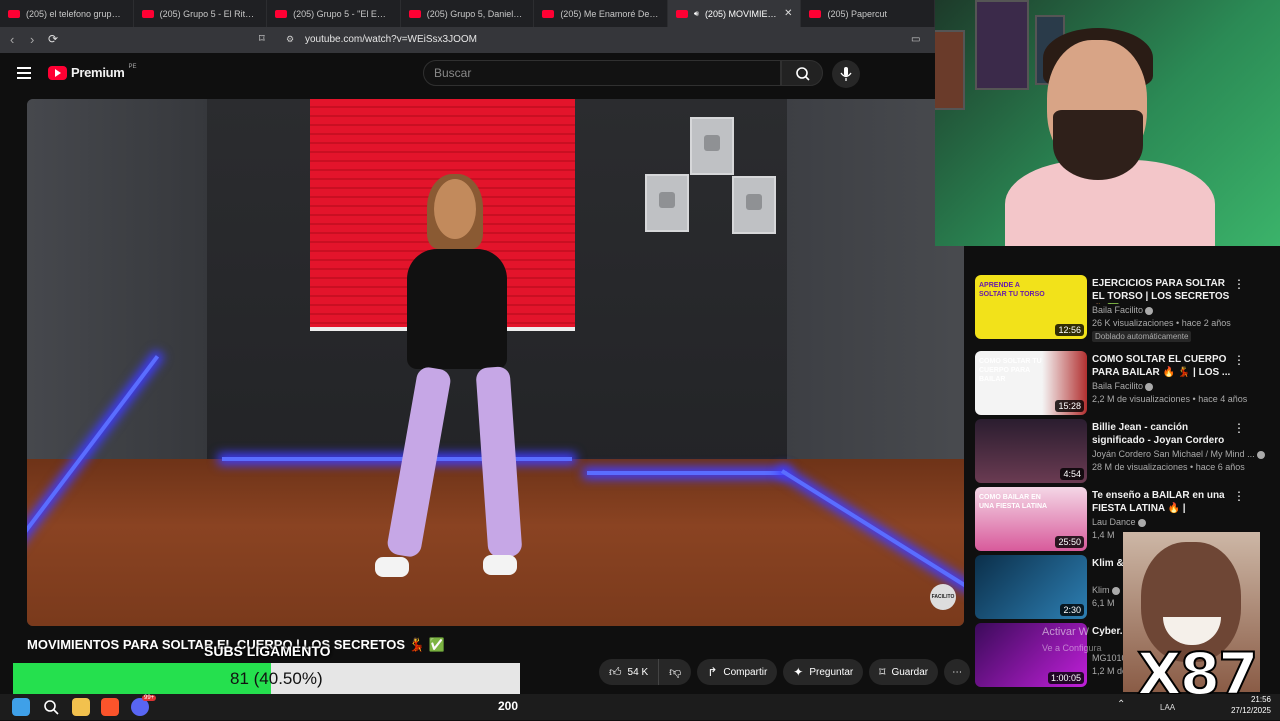 Image resolution: width=1280 pixels, height=721 pixels. What do you see at coordinates (124, 309) in the screenshot?
I see `wall-left` at bounding box center [124, 309].